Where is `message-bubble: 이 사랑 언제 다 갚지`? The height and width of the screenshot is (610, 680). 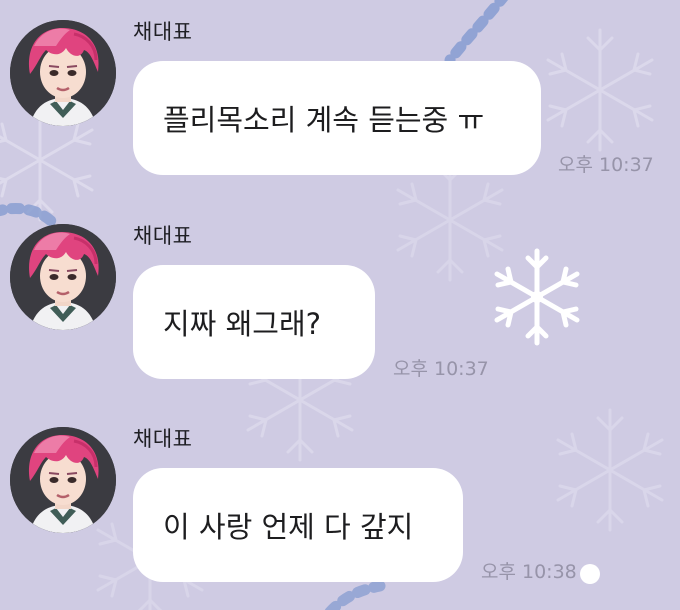
message-bubble: 이 사랑 언제 다 갚지 is located at coordinates (298, 525).